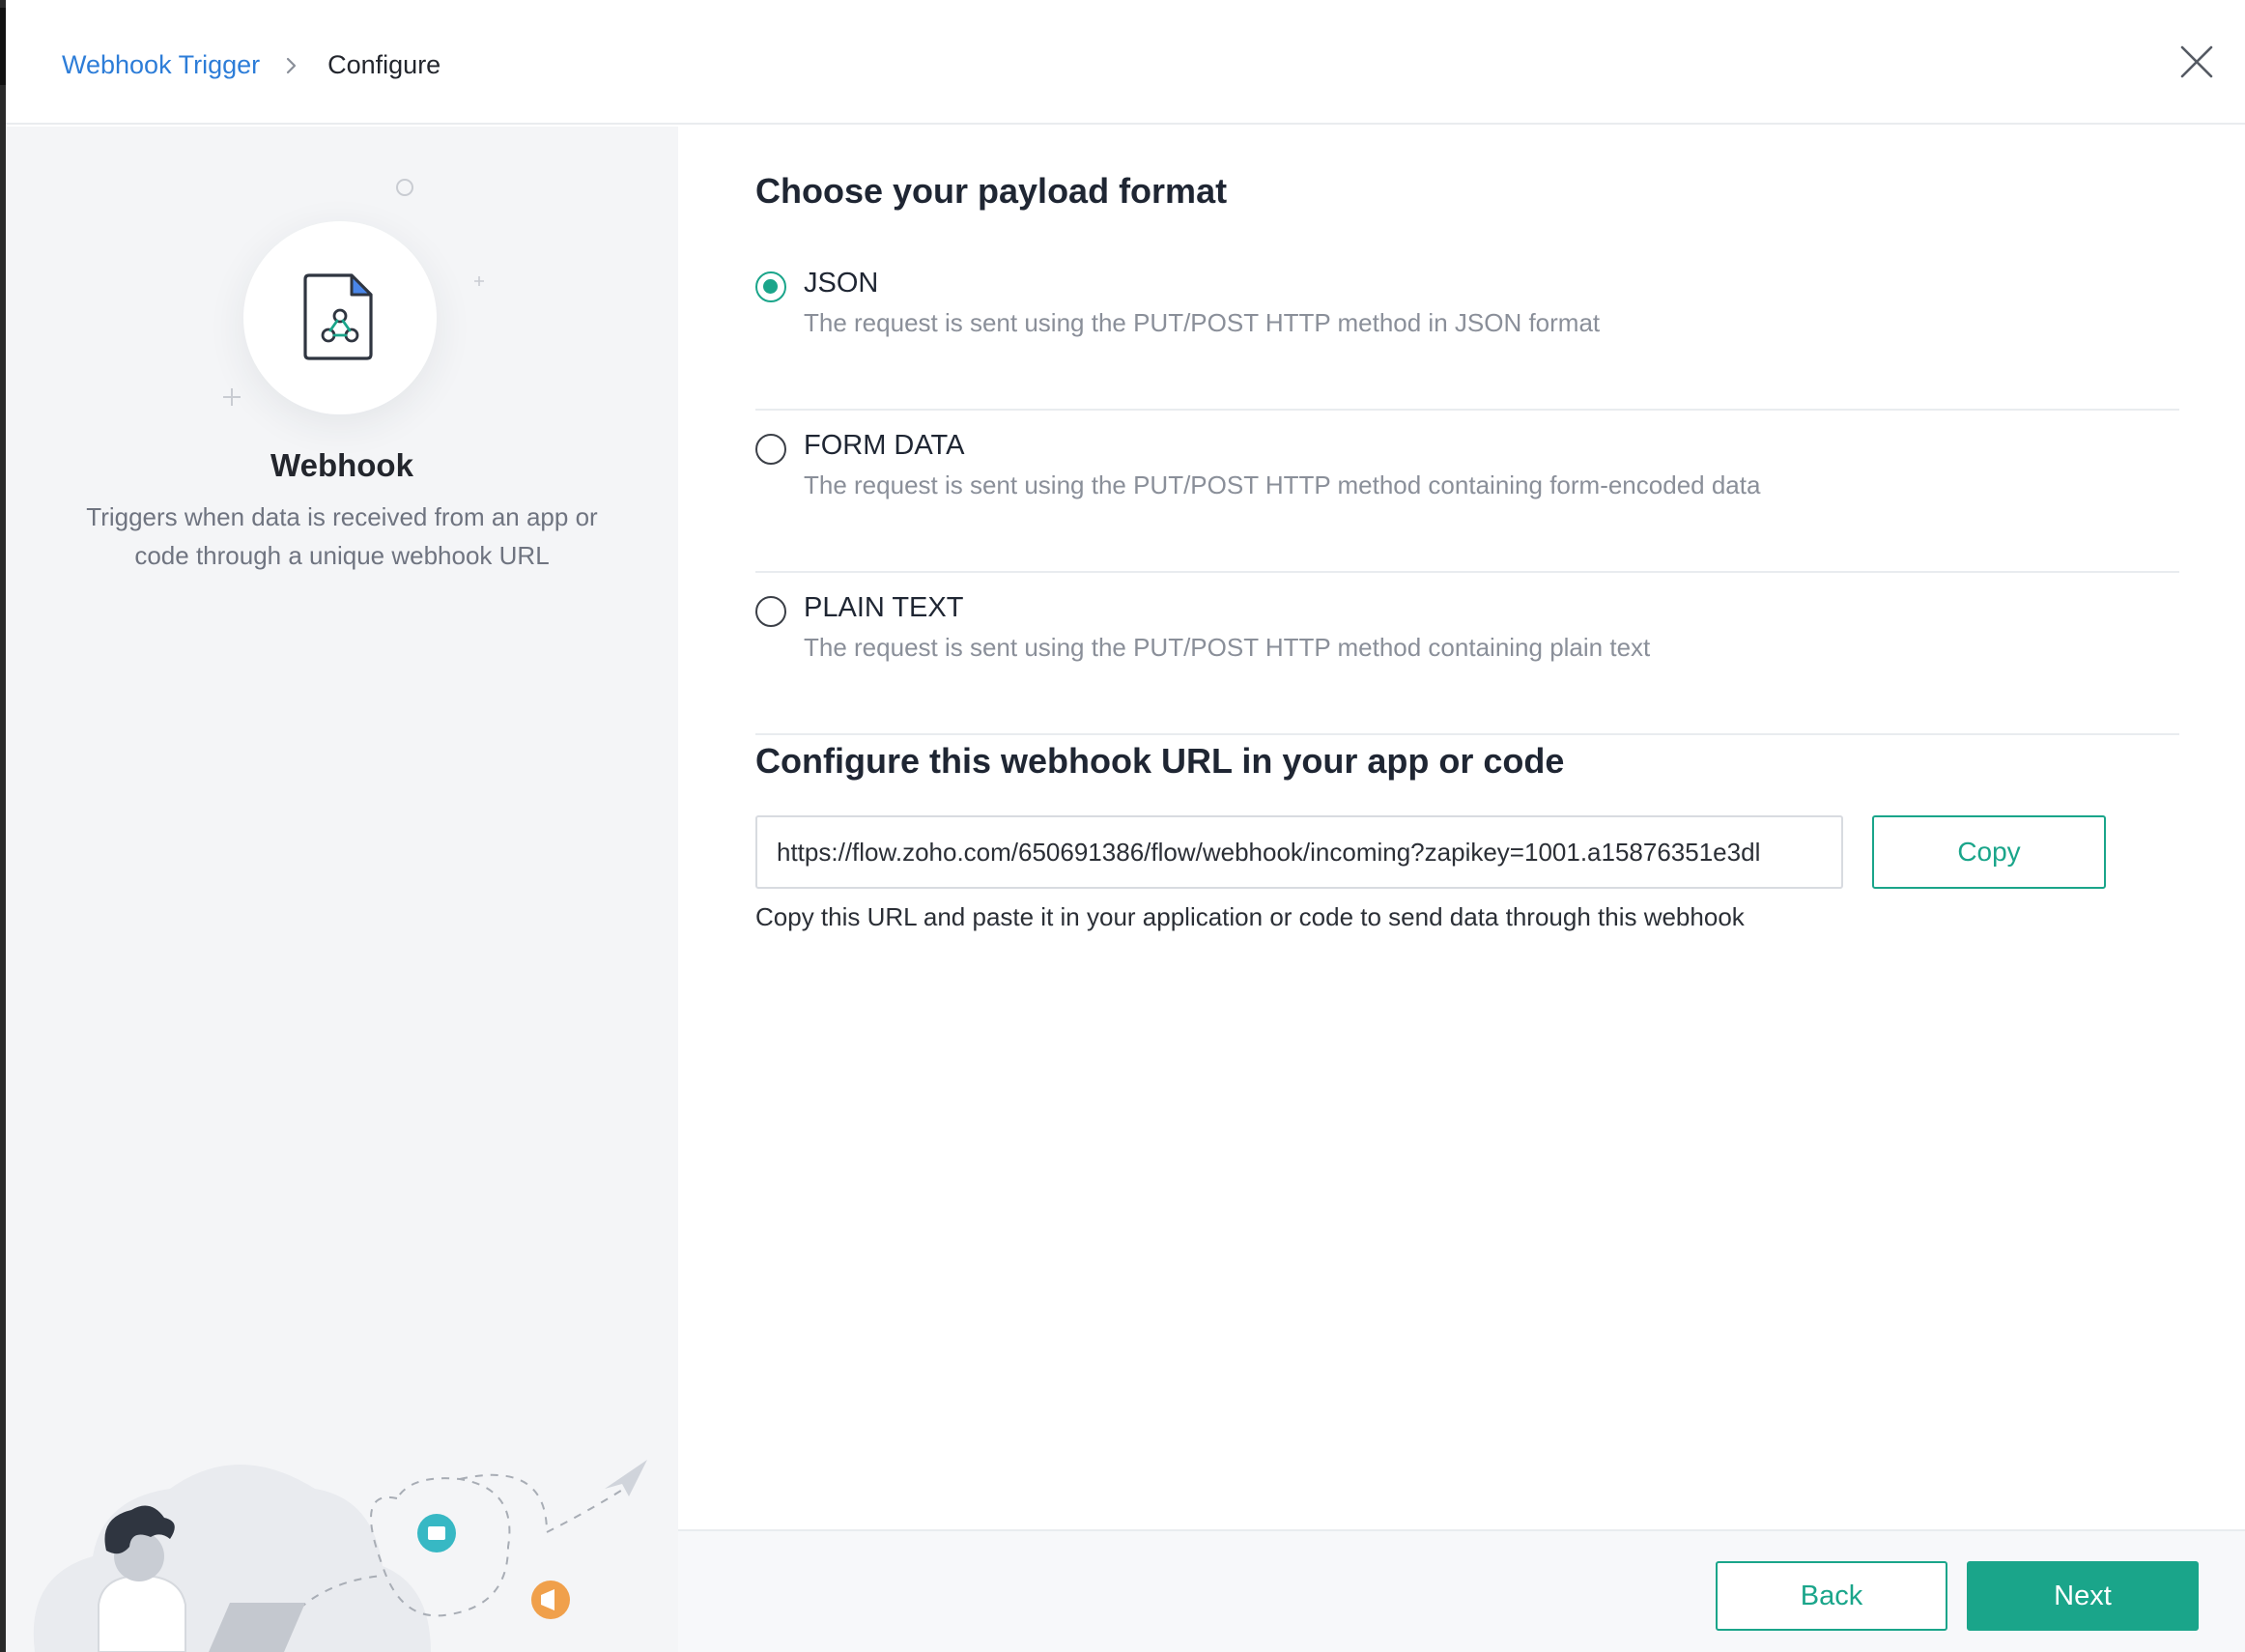 This screenshot has width=2245, height=1652. What do you see at coordinates (1831, 1596) in the screenshot?
I see `back-button: Back` at bounding box center [1831, 1596].